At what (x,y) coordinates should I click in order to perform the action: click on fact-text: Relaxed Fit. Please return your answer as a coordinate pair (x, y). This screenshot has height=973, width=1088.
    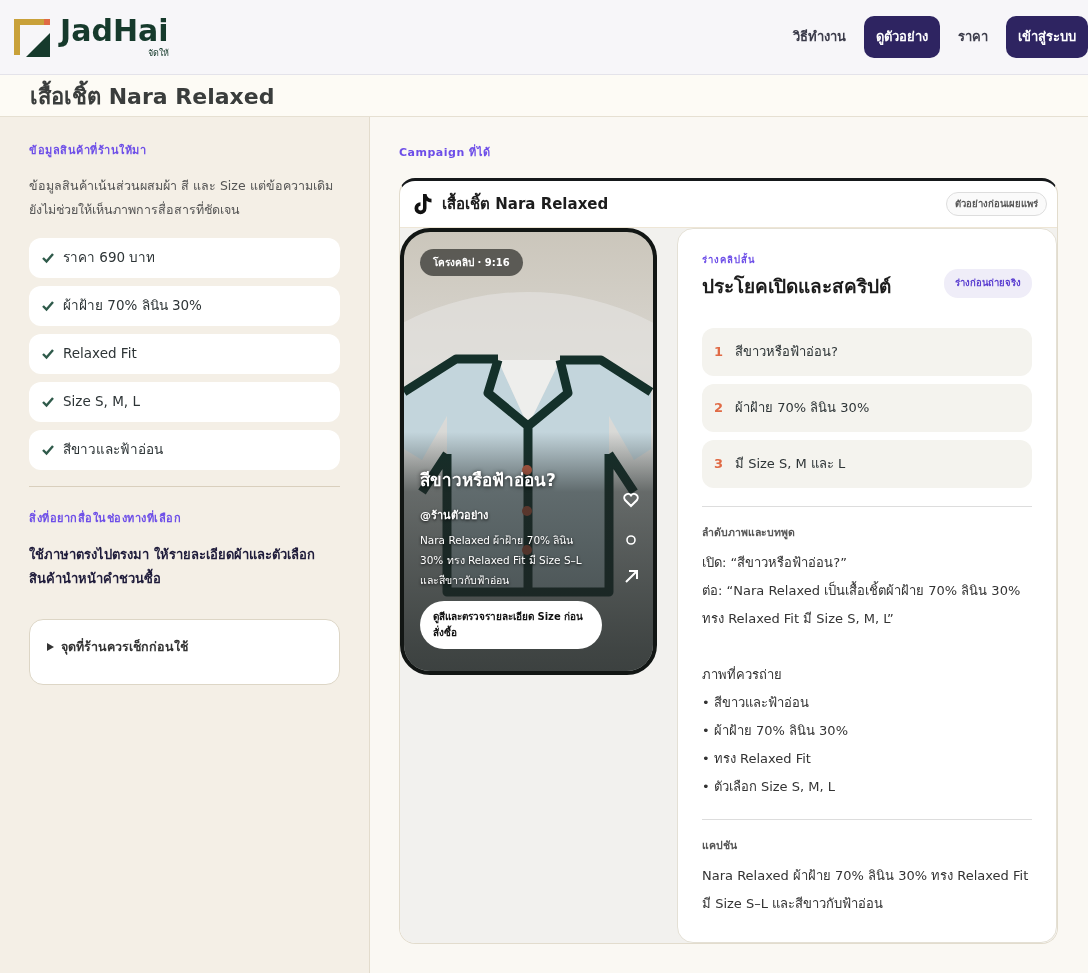
    Looking at the image, I should click on (100, 354).